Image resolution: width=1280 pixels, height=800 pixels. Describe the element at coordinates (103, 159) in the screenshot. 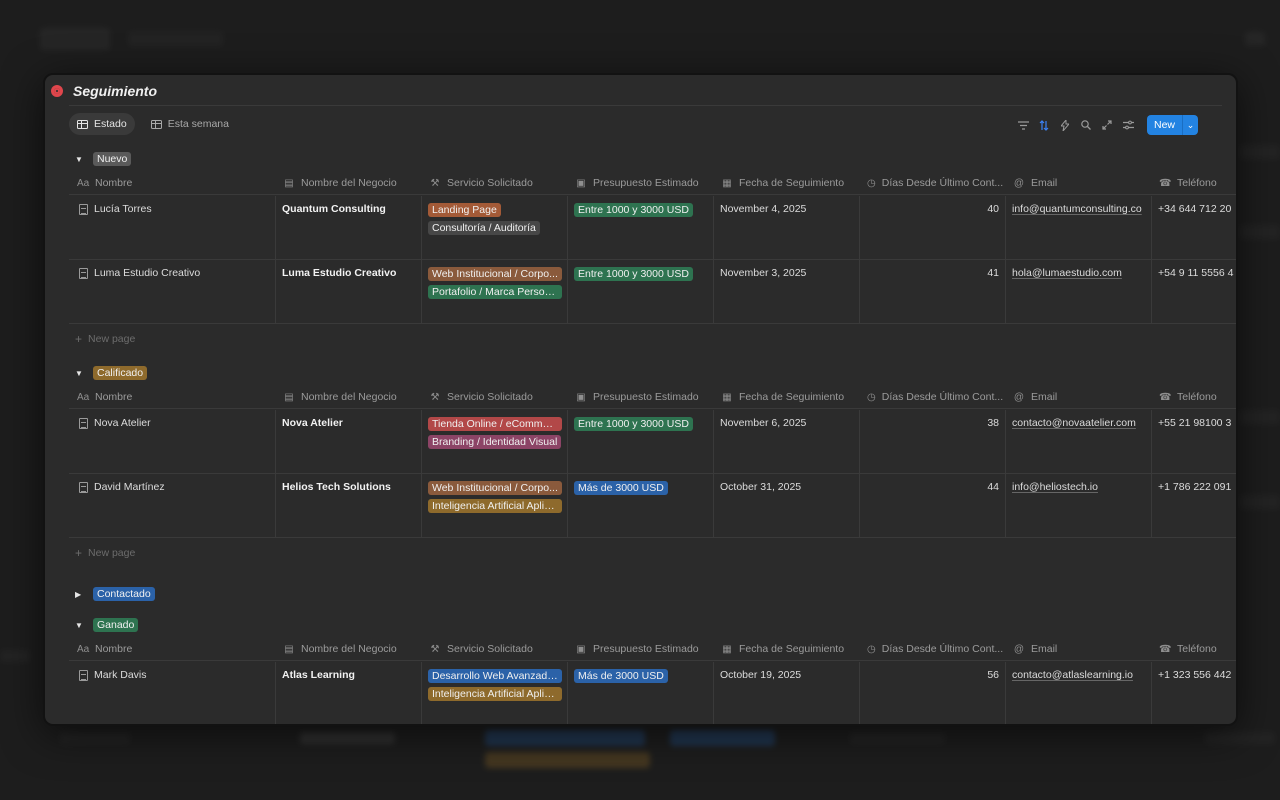

I see `group-header: ▼ Nuevo` at that location.